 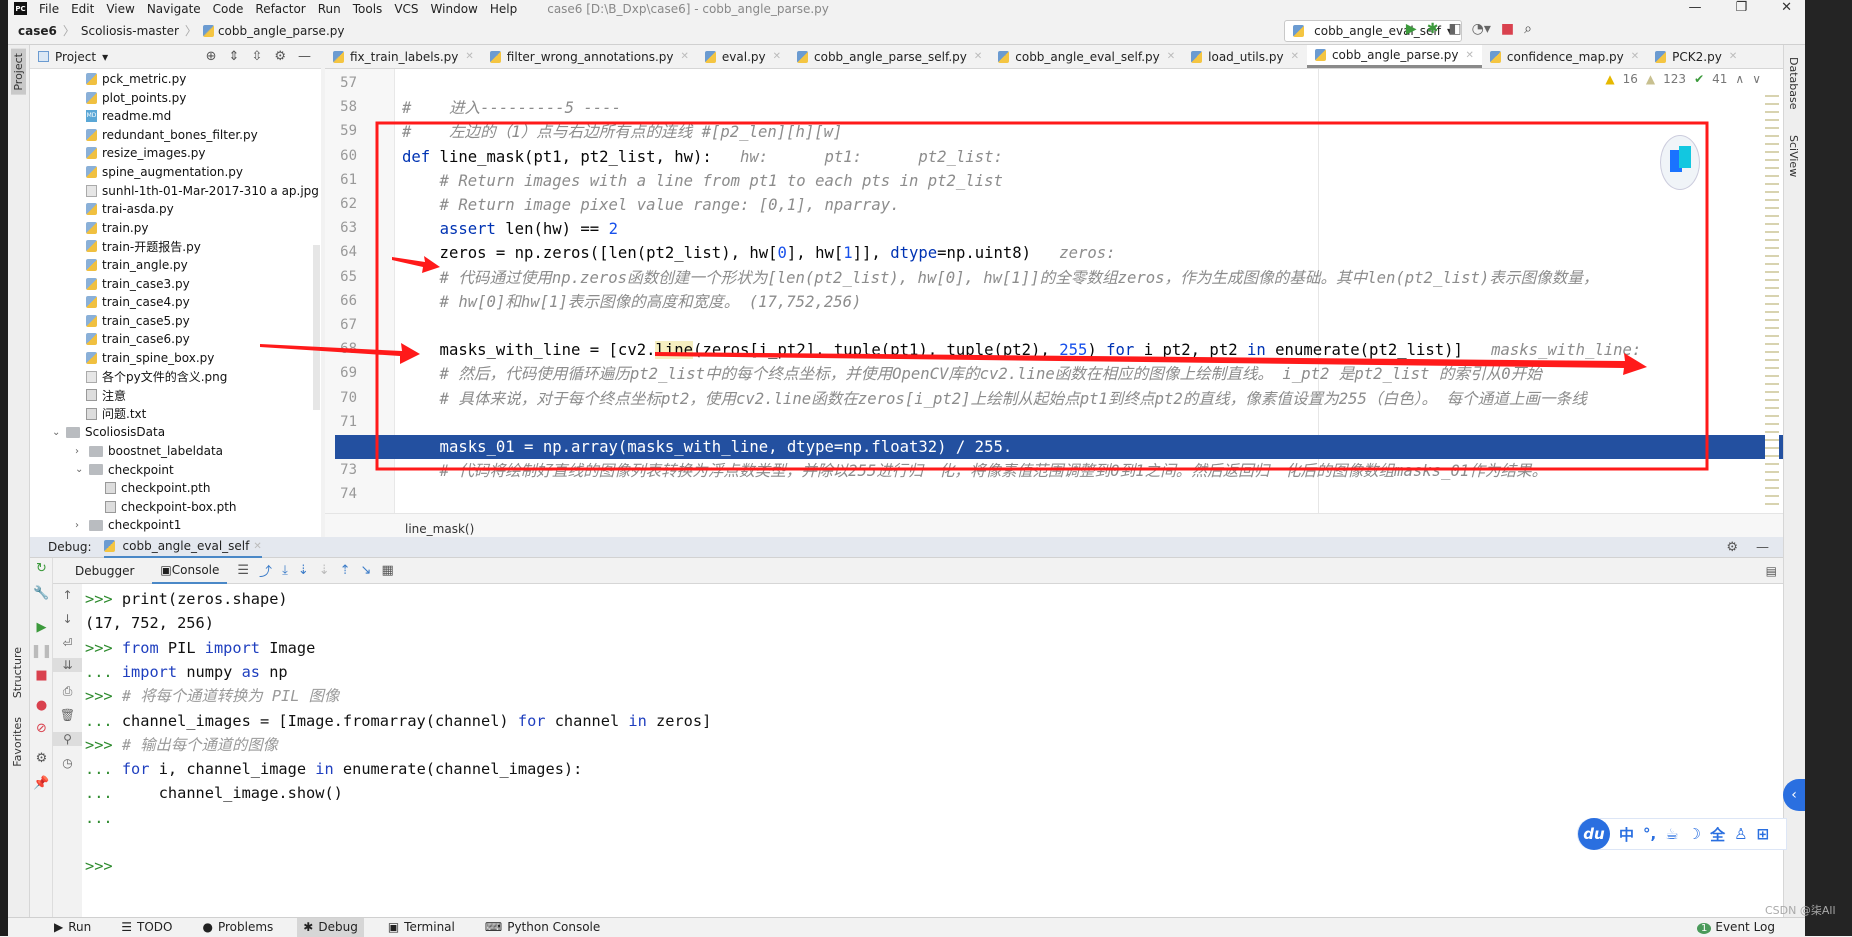 What do you see at coordinates (1528, 29) in the screenshot?
I see `search-icon: ⌕` at bounding box center [1528, 29].